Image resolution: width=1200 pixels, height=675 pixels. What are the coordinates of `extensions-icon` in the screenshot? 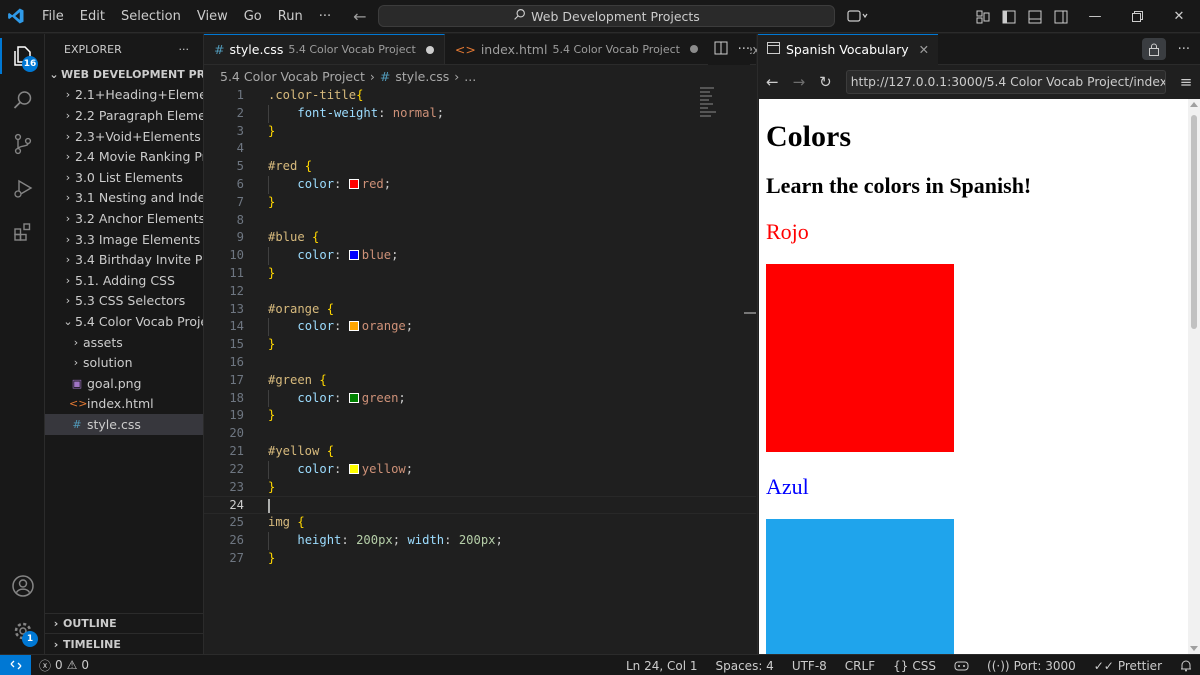 It's located at (22, 232).